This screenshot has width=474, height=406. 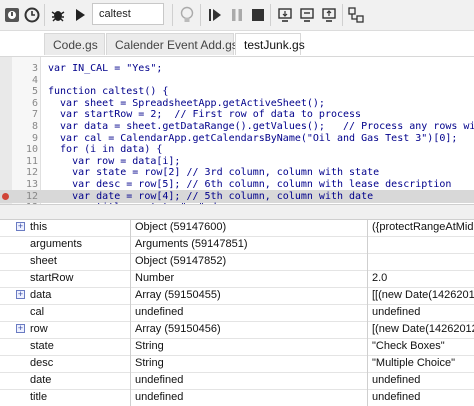 What do you see at coordinates (42, 346) in the screenshot?
I see `variable-name: state` at bounding box center [42, 346].